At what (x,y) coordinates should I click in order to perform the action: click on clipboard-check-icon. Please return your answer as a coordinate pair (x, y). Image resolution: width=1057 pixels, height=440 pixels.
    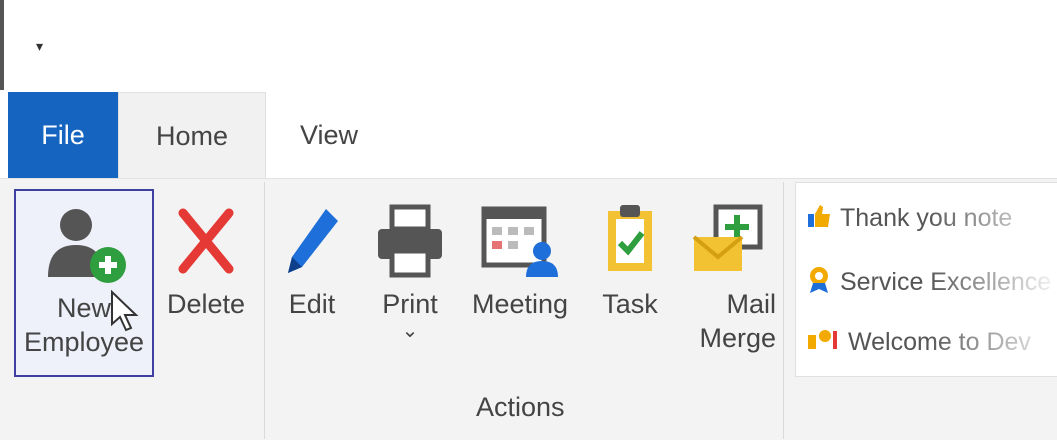
    Looking at the image, I should click on (630, 238).